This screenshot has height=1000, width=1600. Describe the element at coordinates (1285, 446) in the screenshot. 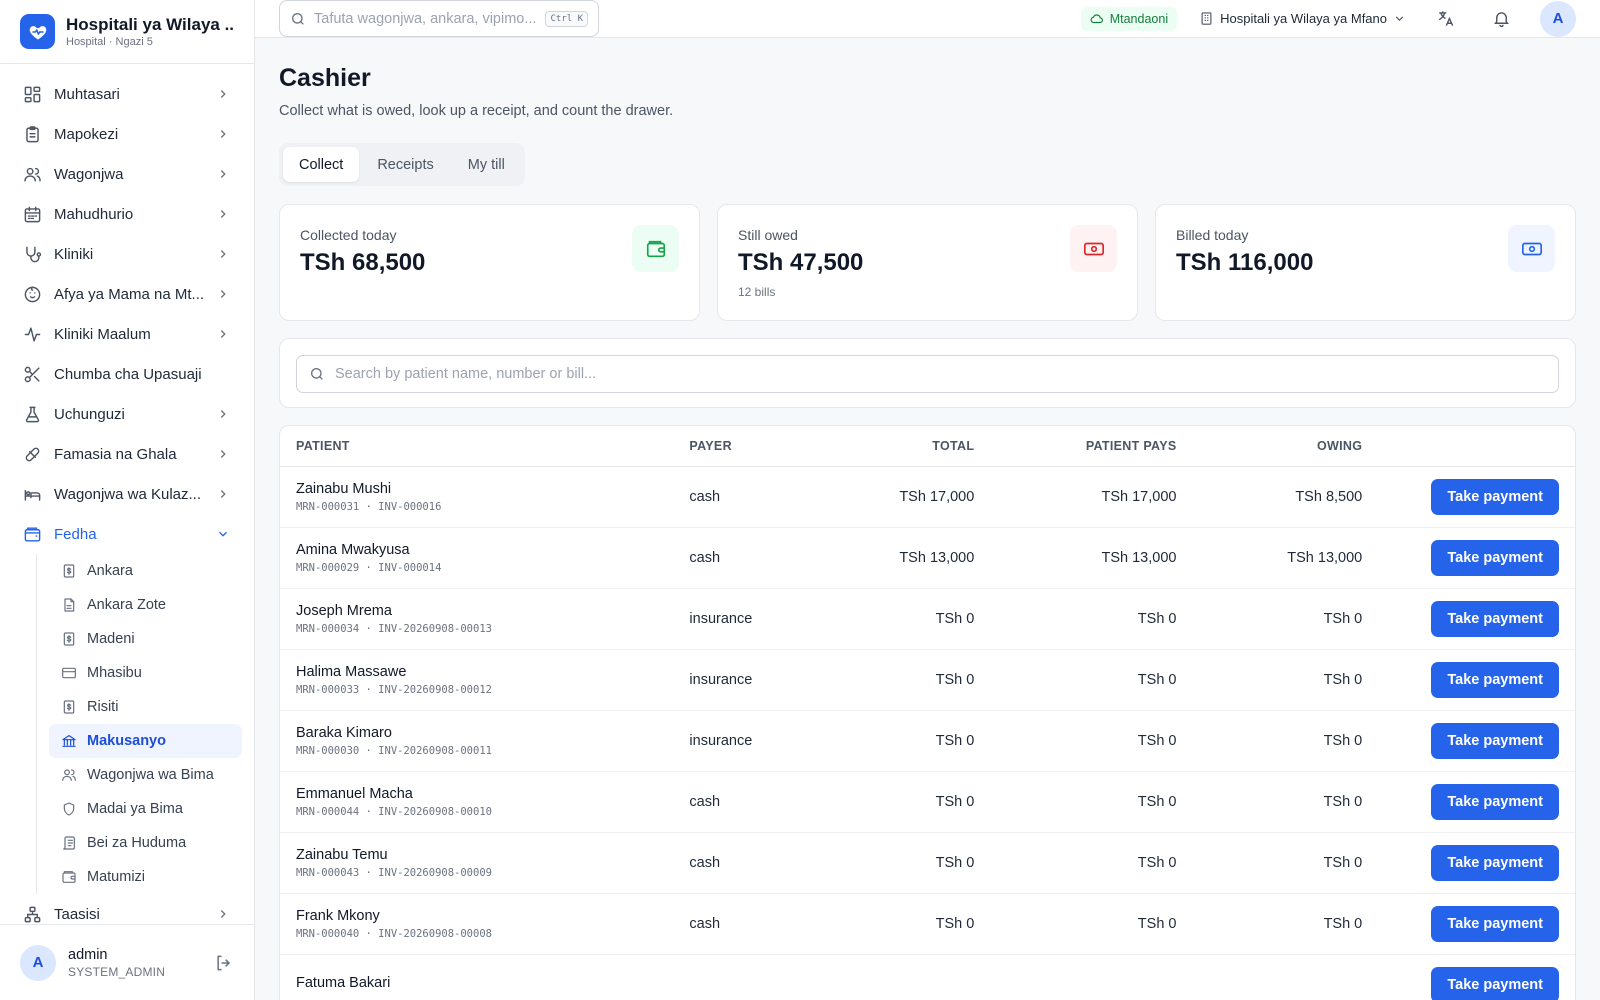

I see `column-header-owing: Owing` at that location.